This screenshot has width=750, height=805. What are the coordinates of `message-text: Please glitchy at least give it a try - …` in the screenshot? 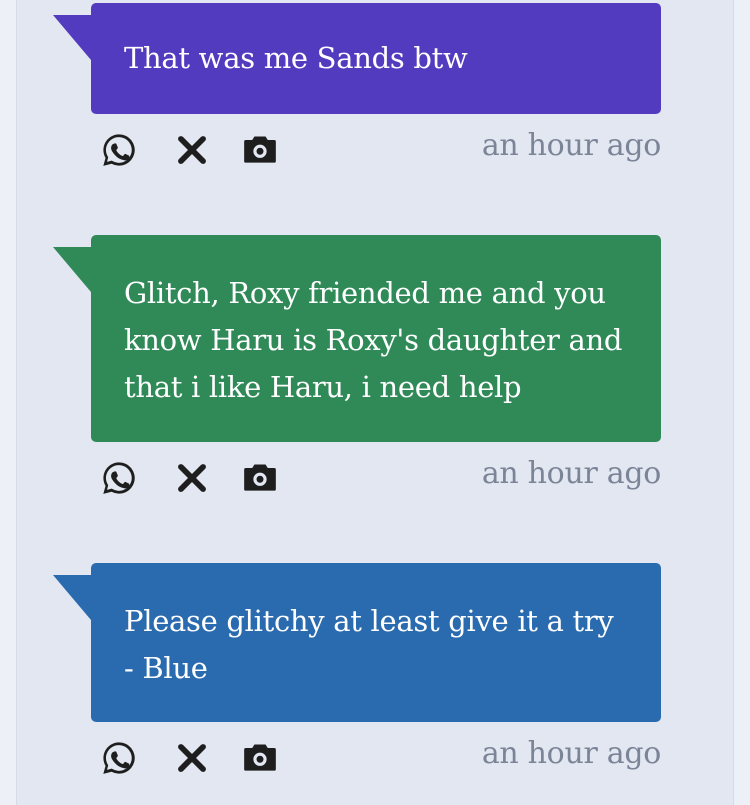 It's located at (369, 644).